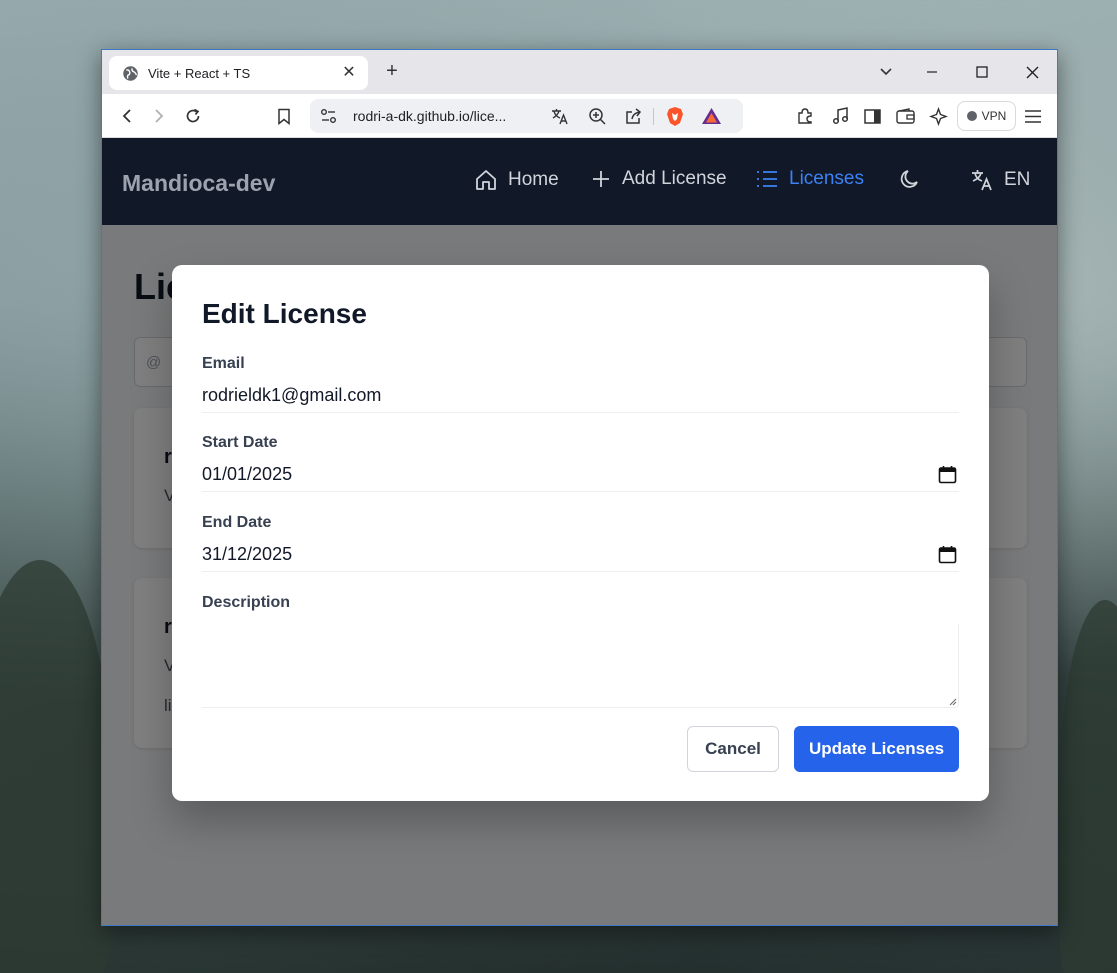 The height and width of the screenshot is (973, 1117). What do you see at coordinates (127, 116) in the screenshot?
I see `back-button` at bounding box center [127, 116].